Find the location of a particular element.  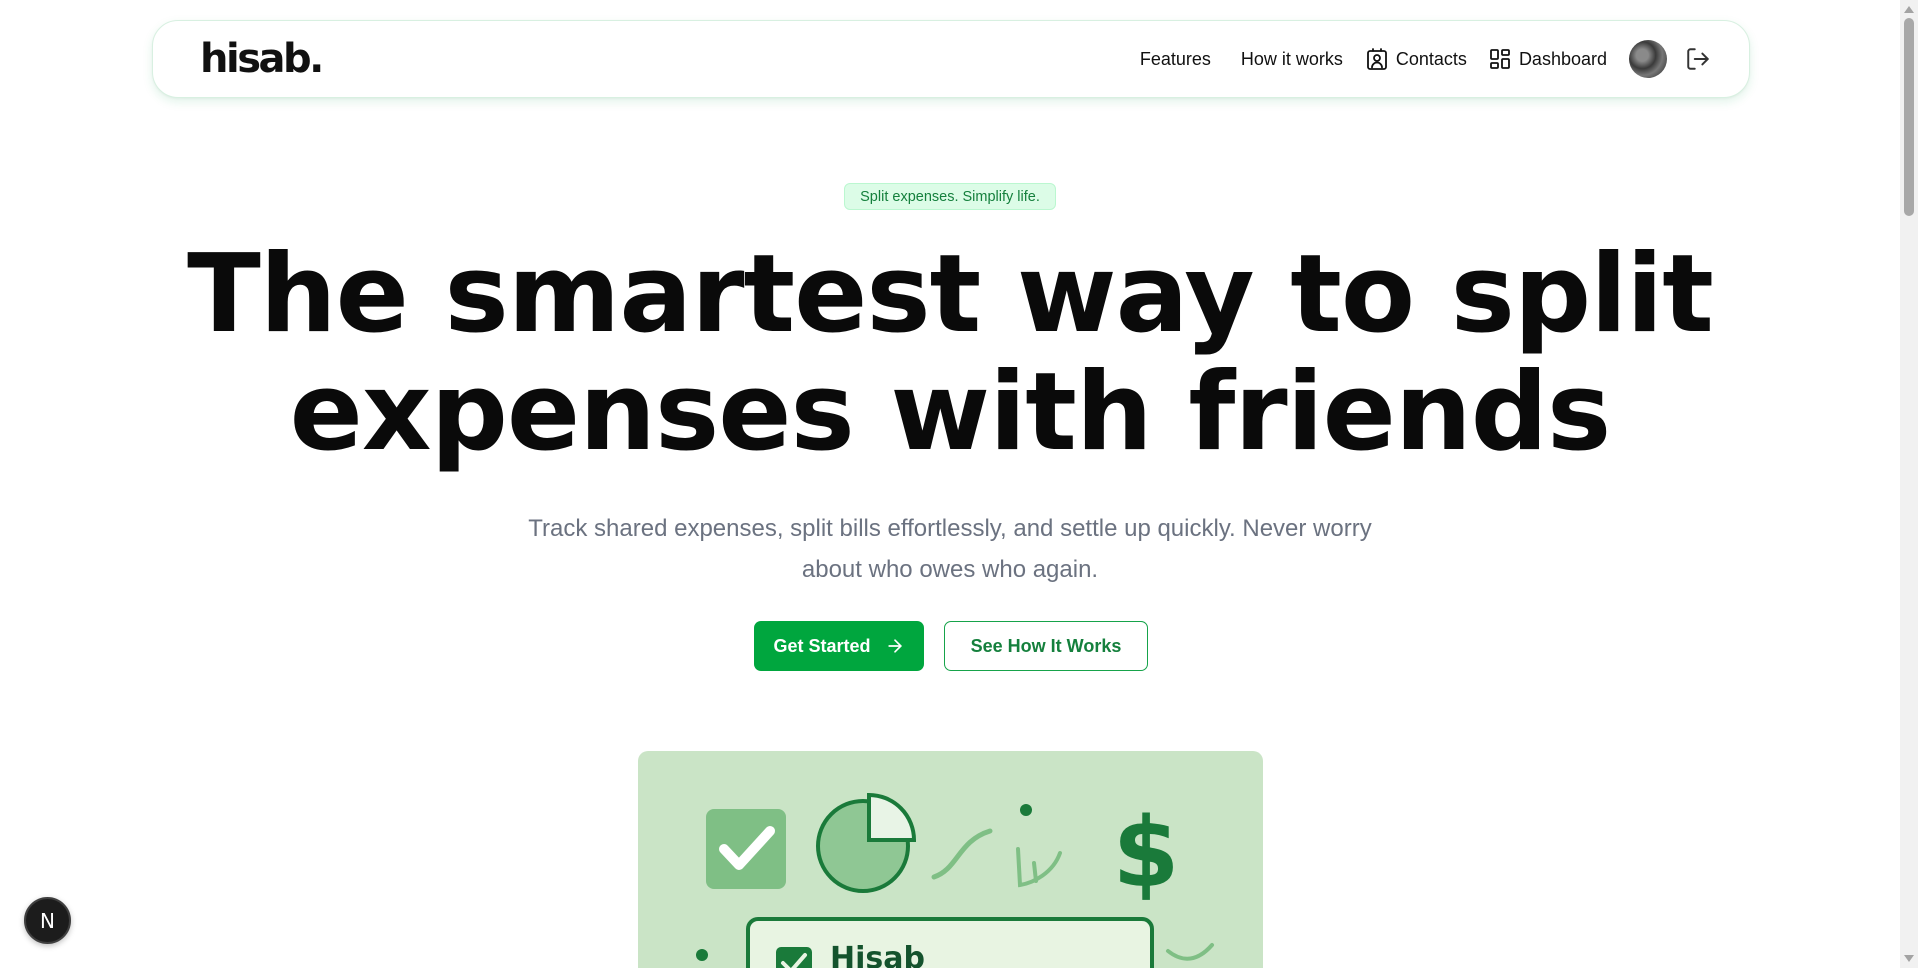

get-started-button: Get Started is located at coordinates (839, 646).